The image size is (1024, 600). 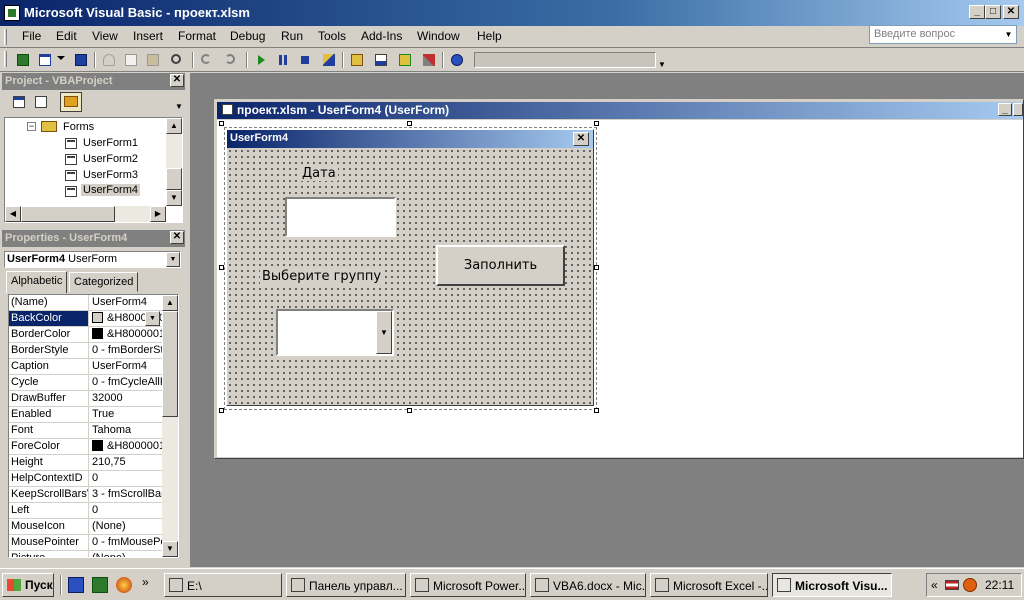 I want to click on toolbar-options-icon: ▼, so click(x=662, y=64).